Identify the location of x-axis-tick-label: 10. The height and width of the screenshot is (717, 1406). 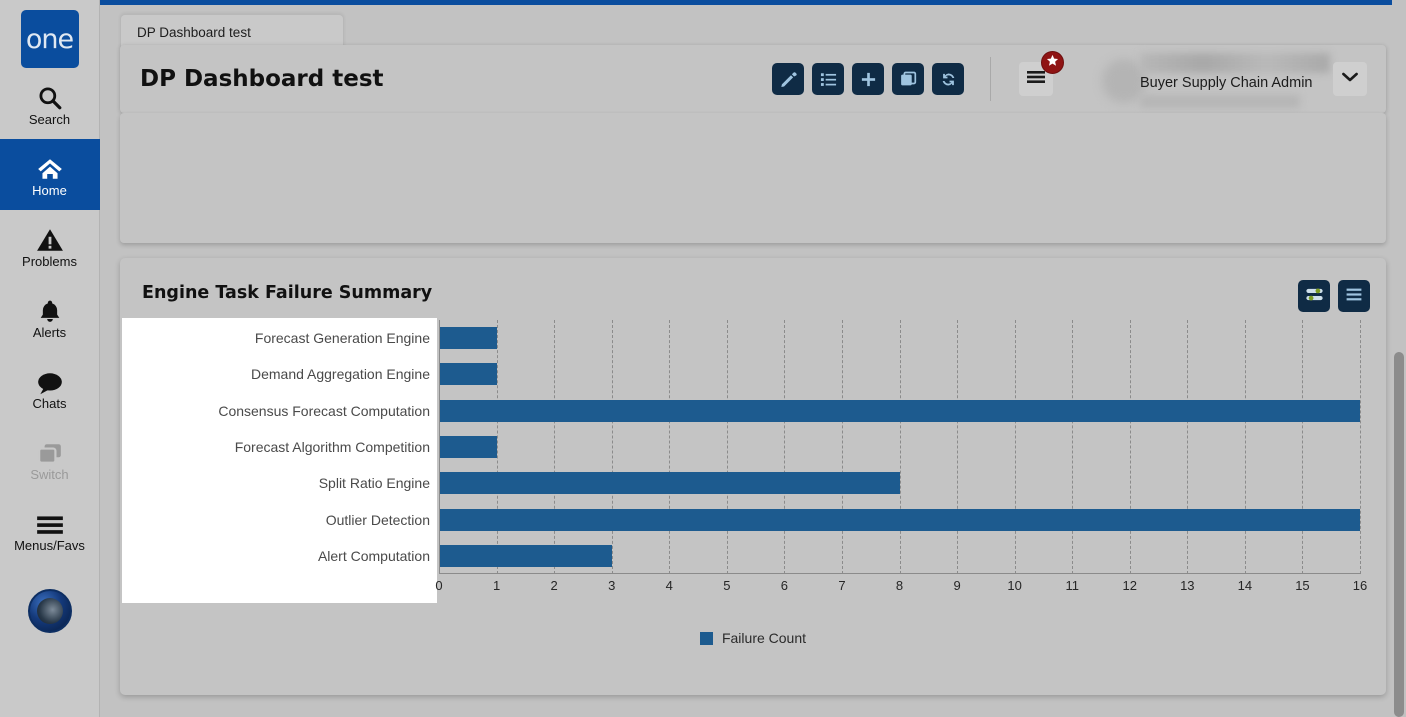
(1014, 585).